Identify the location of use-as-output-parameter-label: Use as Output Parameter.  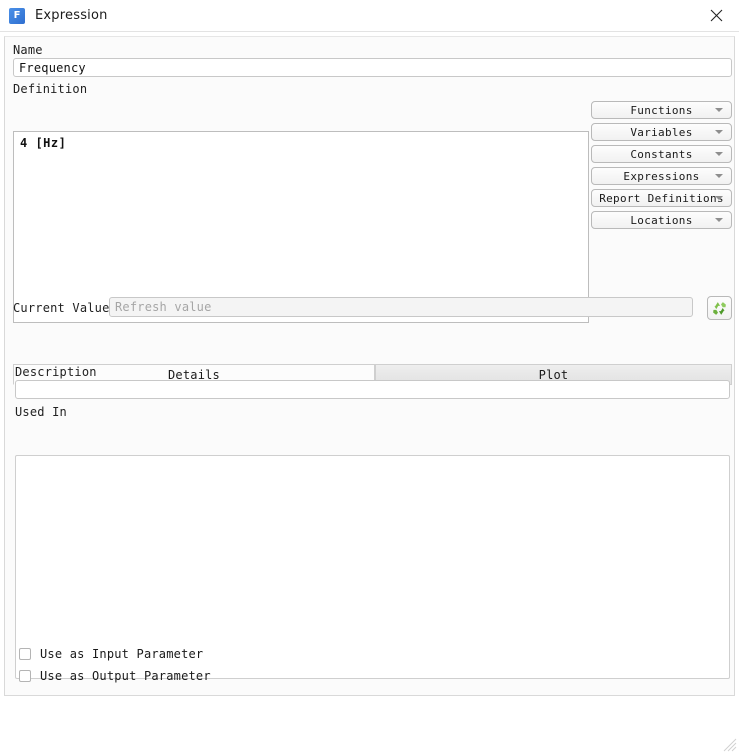
(125, 676).